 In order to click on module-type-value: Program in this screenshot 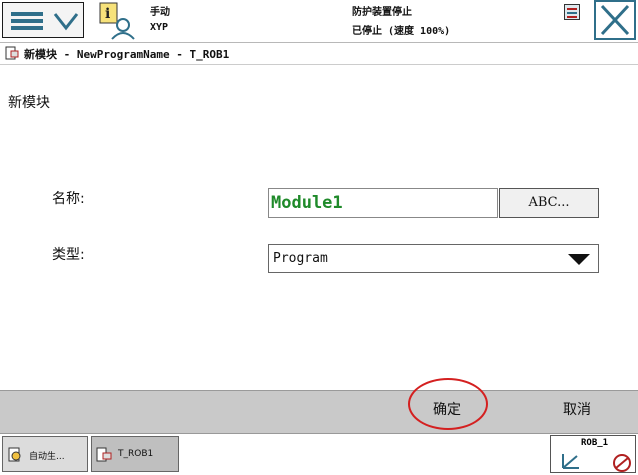, I will do `click(300, 258)`.